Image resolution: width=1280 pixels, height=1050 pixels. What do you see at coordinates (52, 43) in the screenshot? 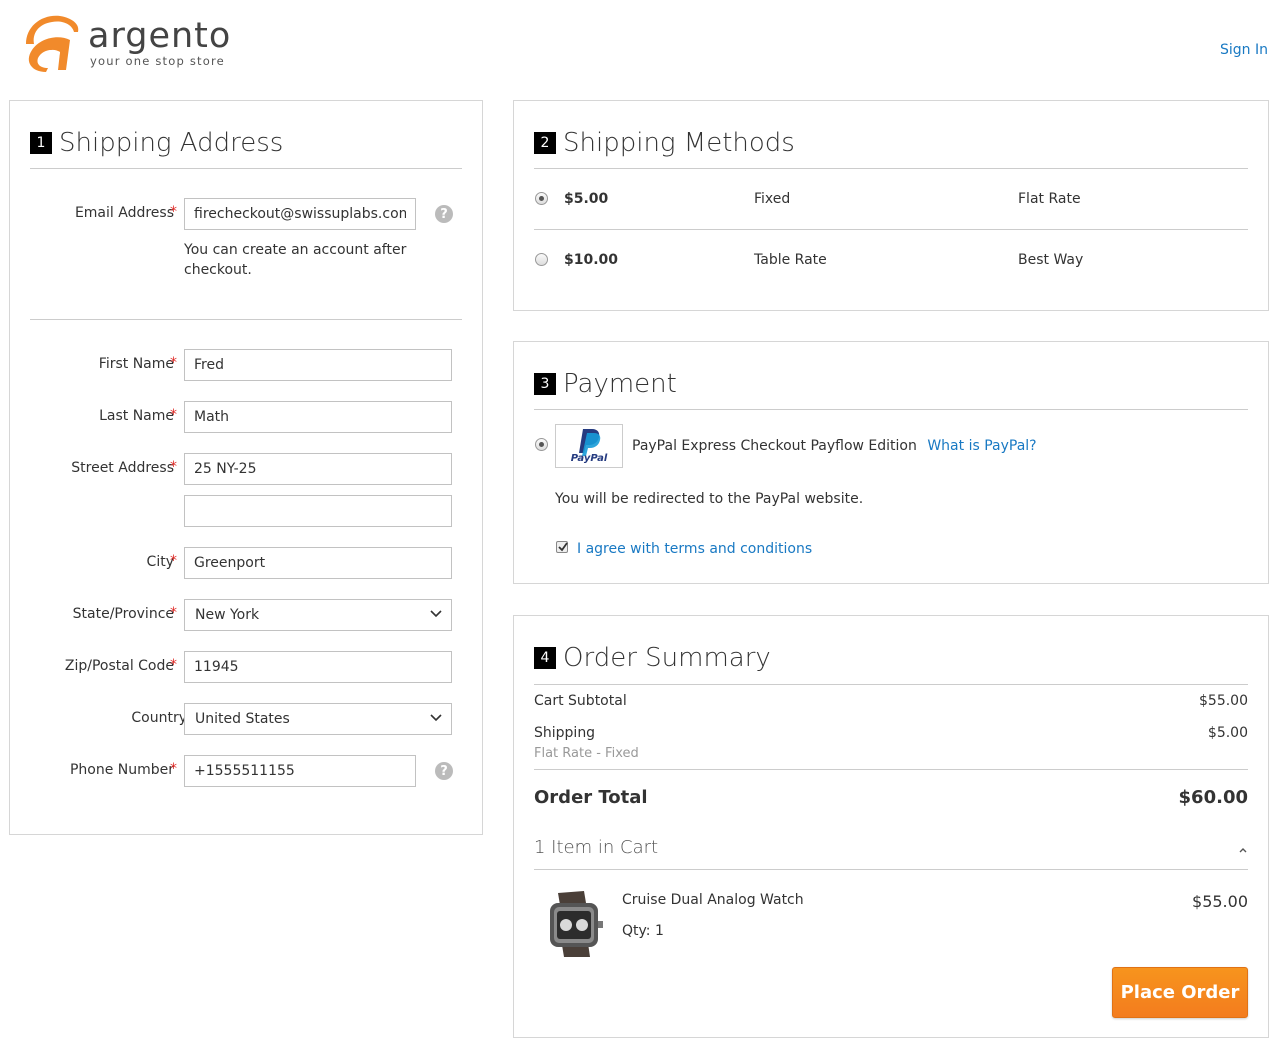
I see `logo-mark-icon` at bounding box center [52, 43].